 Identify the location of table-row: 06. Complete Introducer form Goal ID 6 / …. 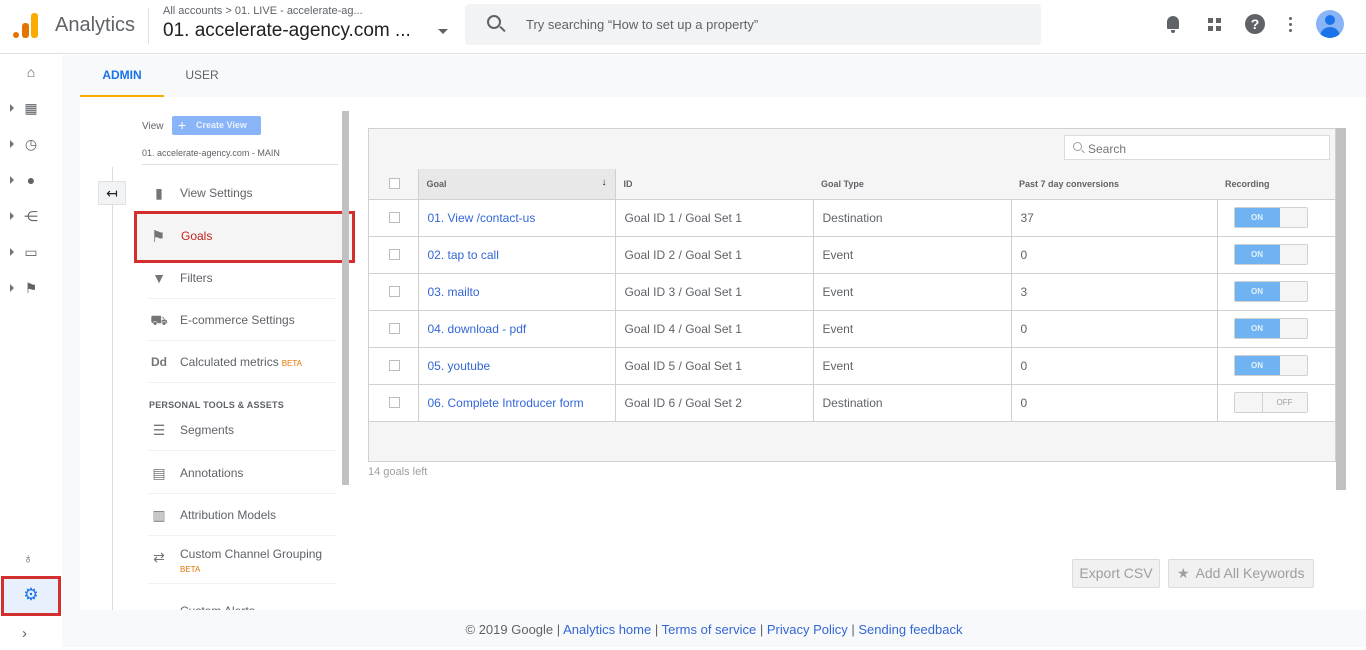
(852, 403).